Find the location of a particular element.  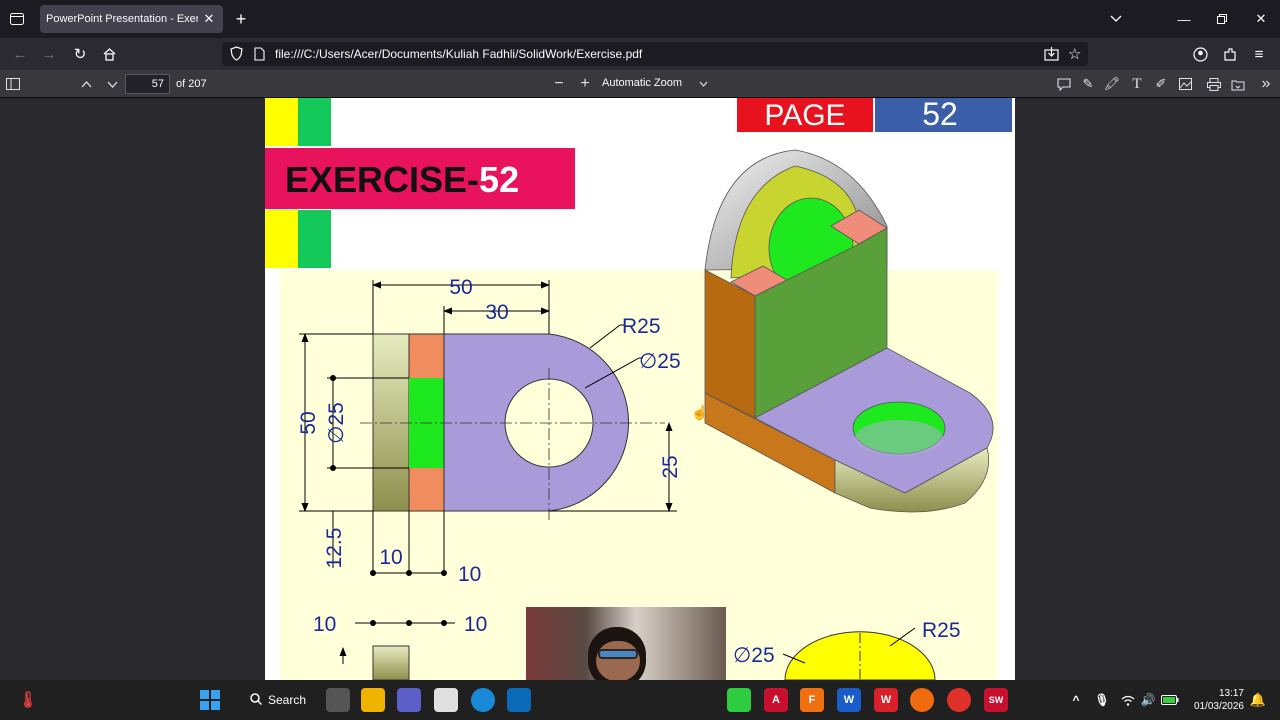

previous-page-icon is located at coordinates (86, 84).